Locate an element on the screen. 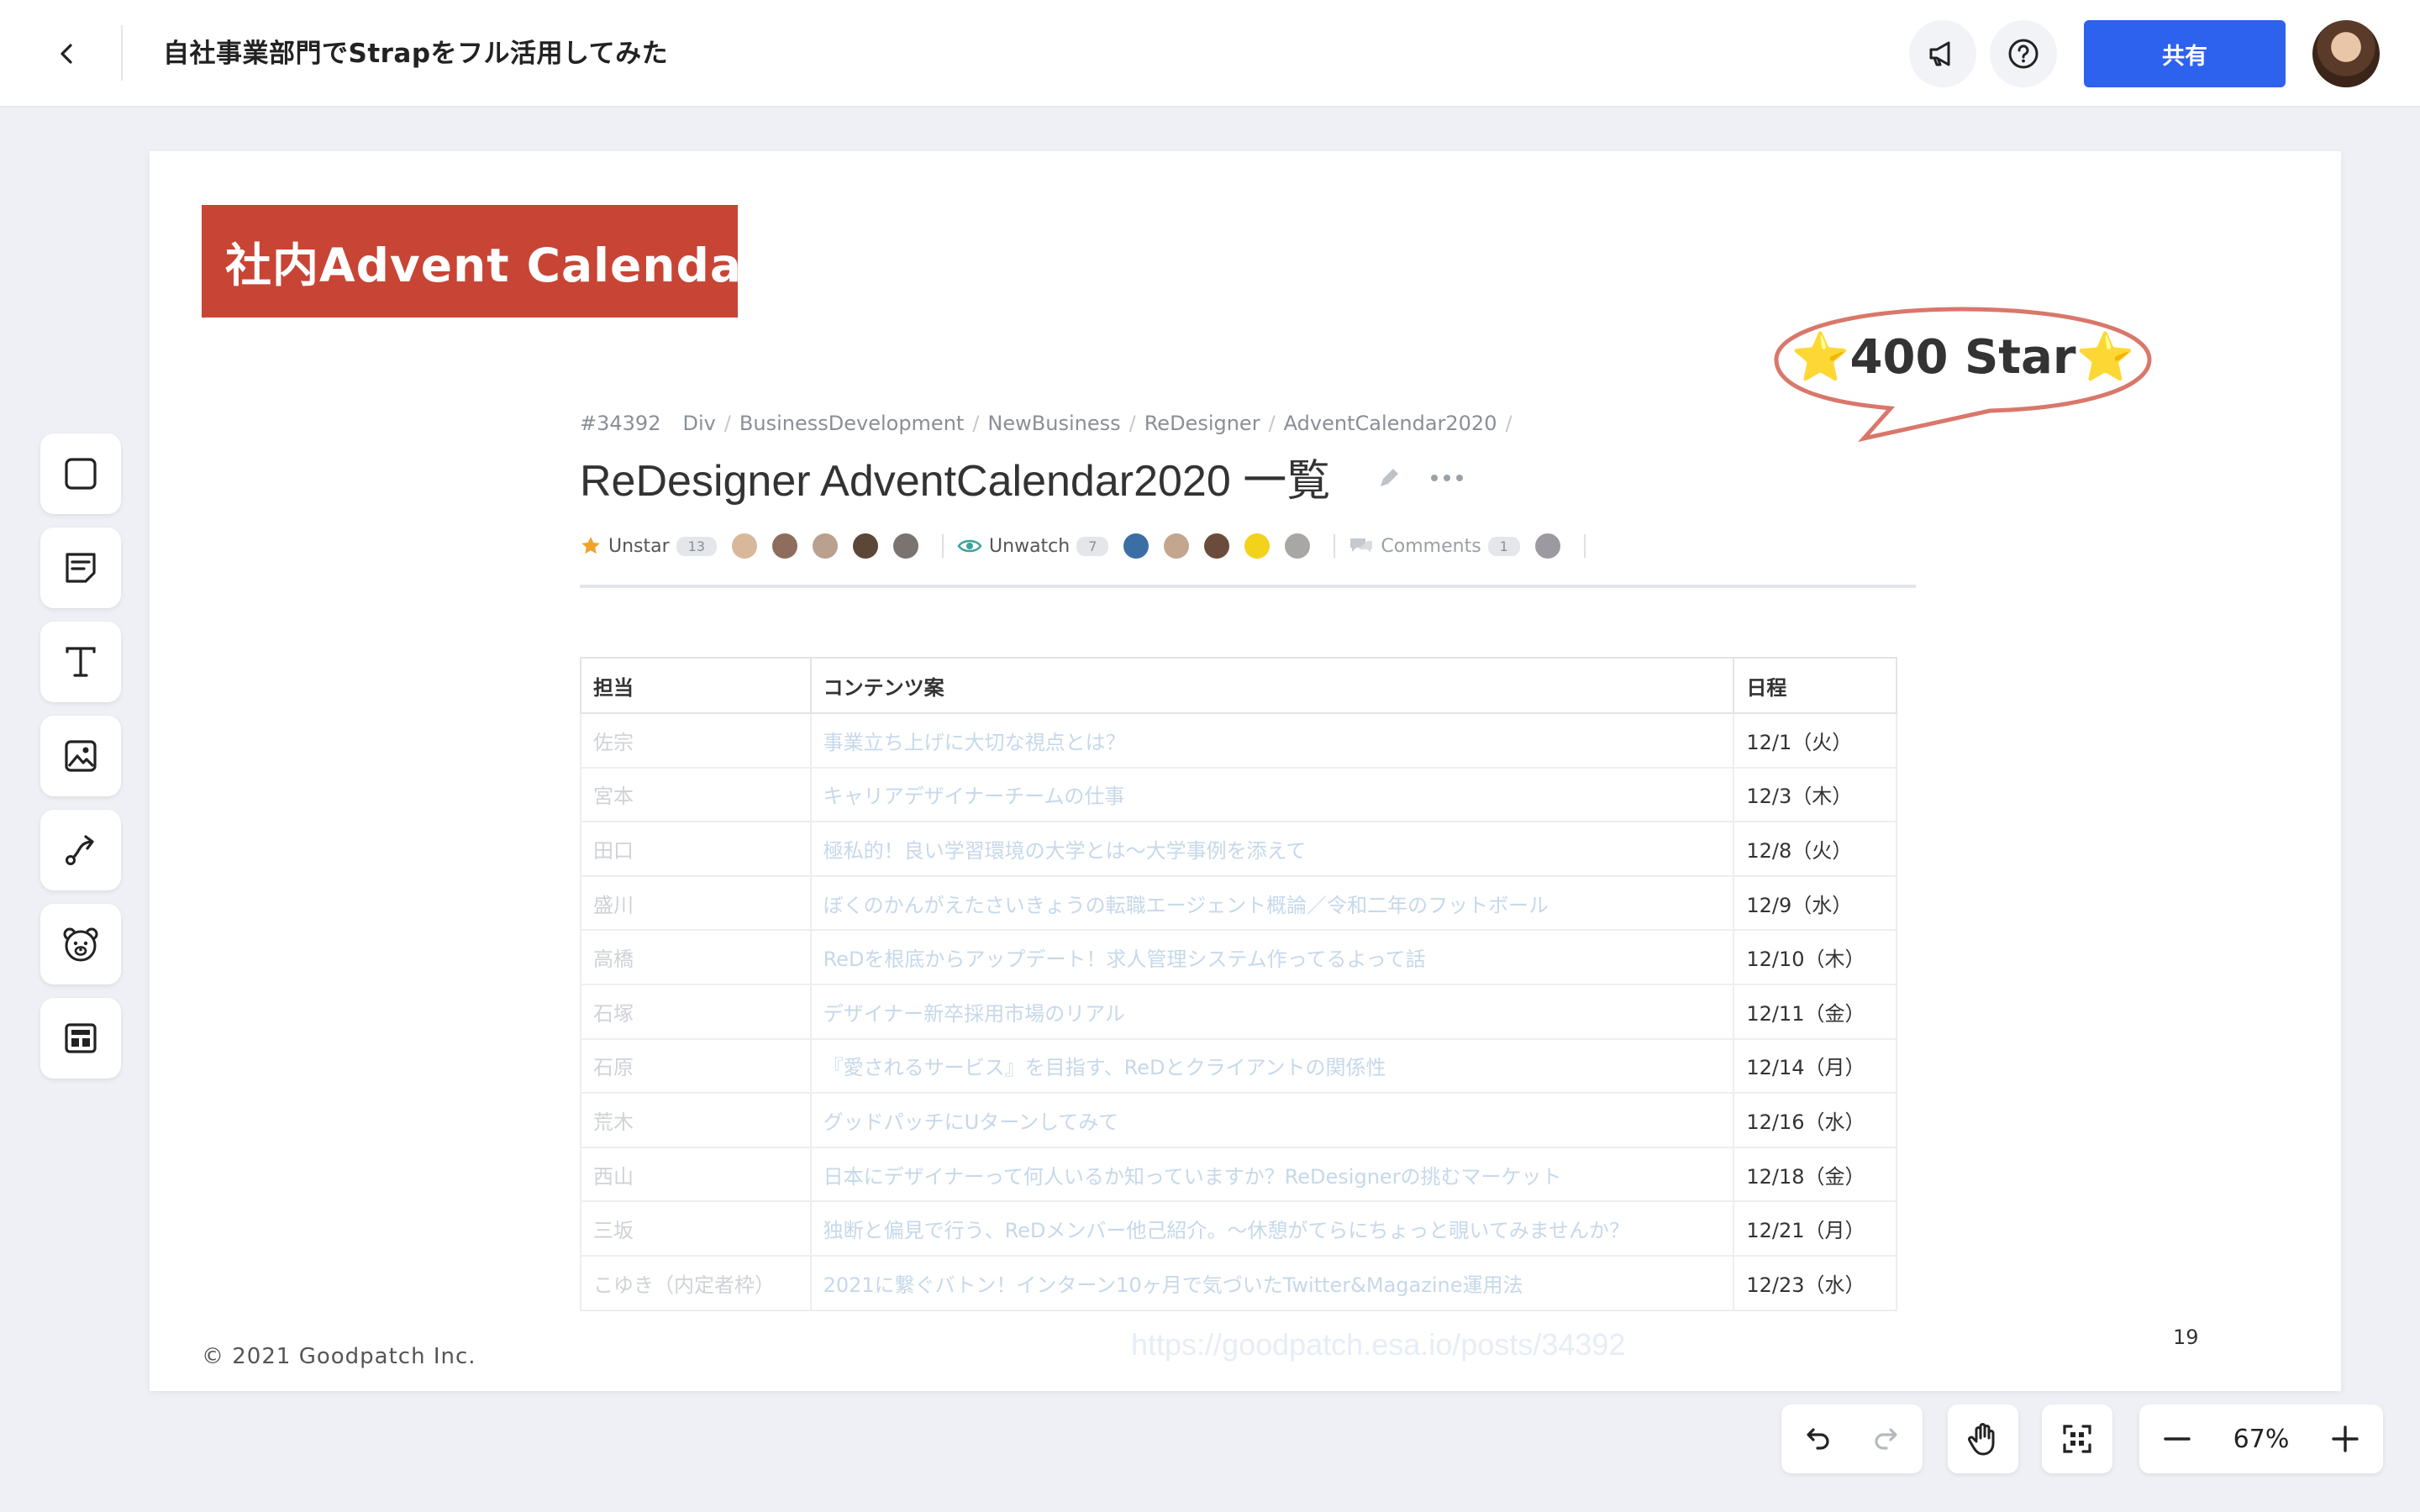 This screenshot has width=2420, height=1512. content-cell: キャリアデザイナーチームの仕事 is located at coordinates (1272, 794).